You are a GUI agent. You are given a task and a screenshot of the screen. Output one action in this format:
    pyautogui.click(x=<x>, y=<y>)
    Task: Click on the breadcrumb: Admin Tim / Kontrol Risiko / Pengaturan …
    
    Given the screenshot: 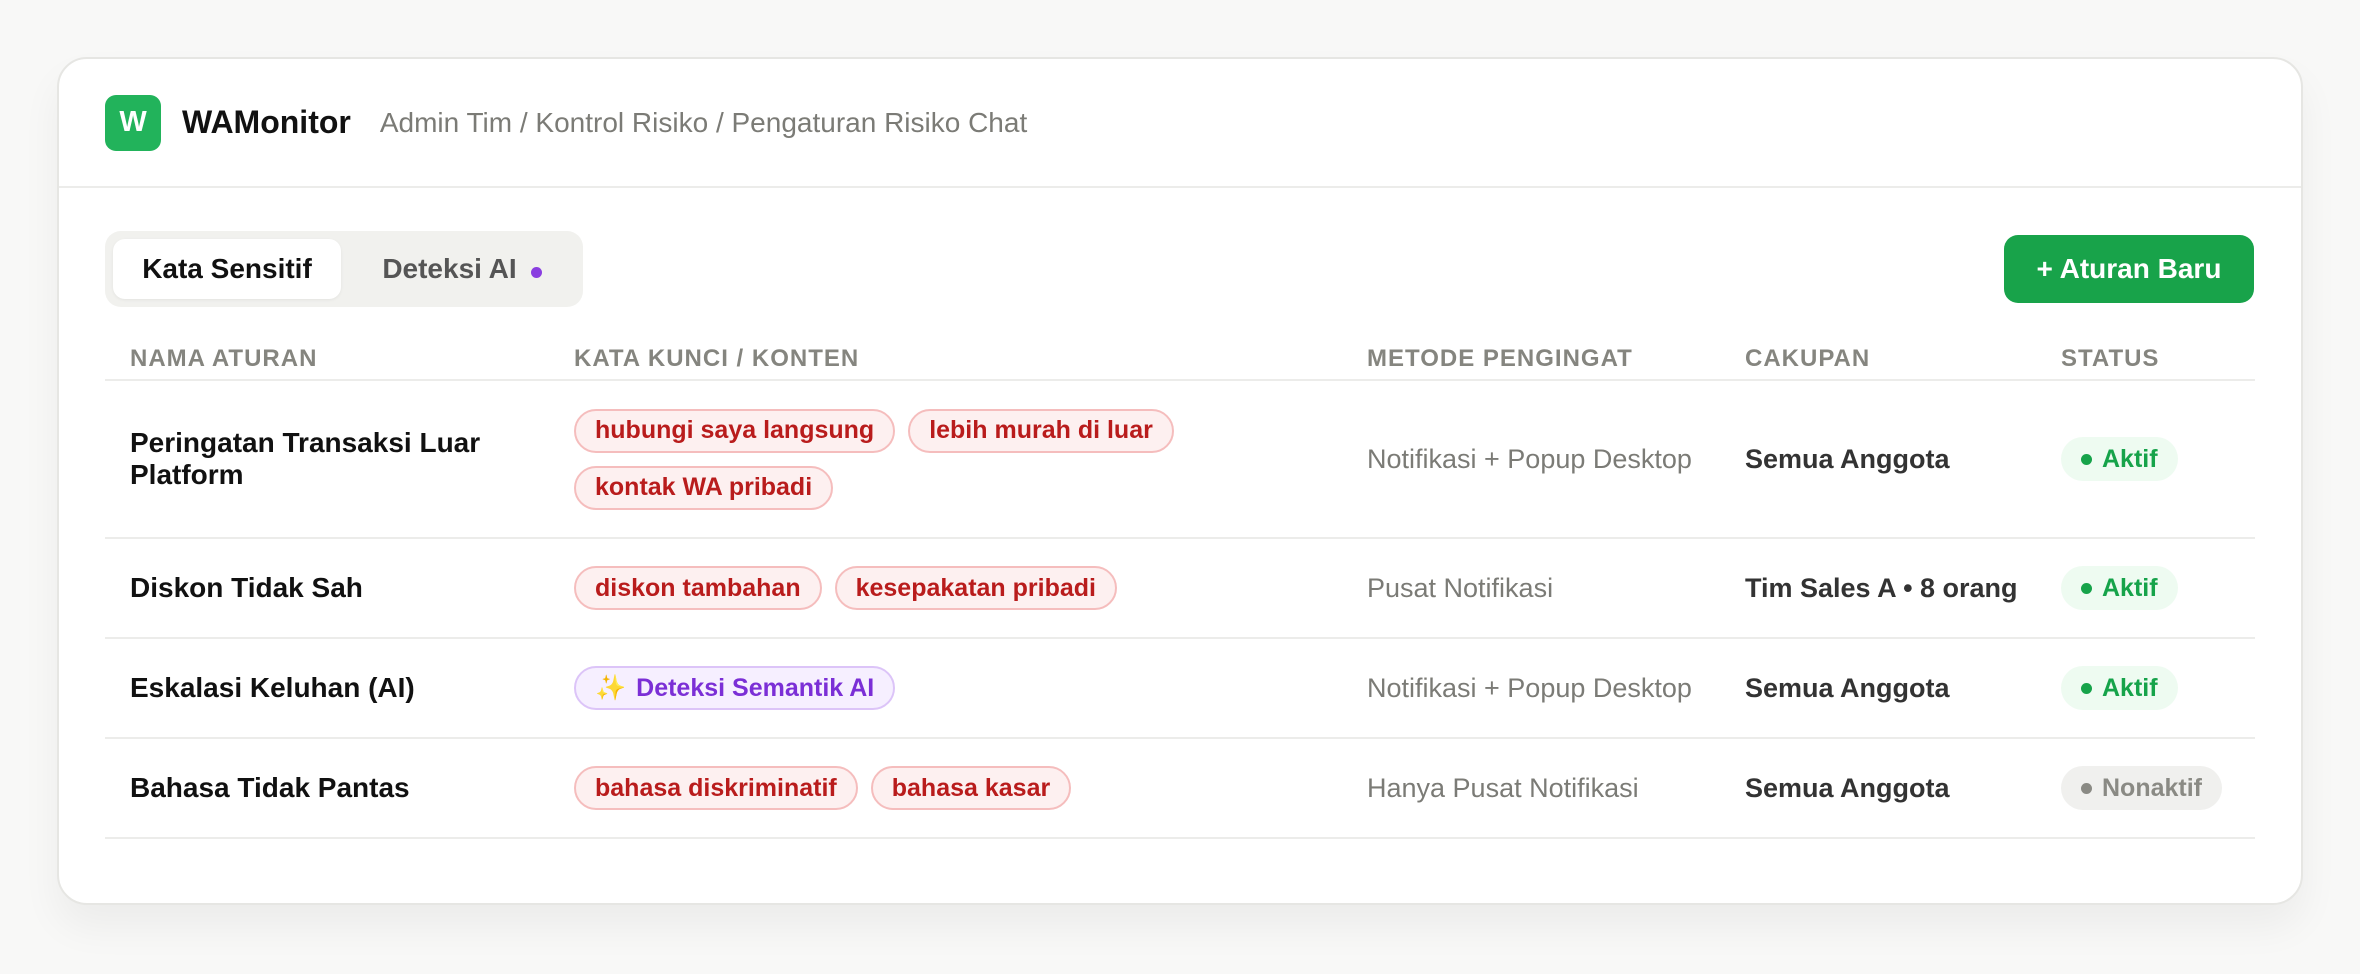 What is the action you would take?
    pyautogui.click(x=703, y=122)
    